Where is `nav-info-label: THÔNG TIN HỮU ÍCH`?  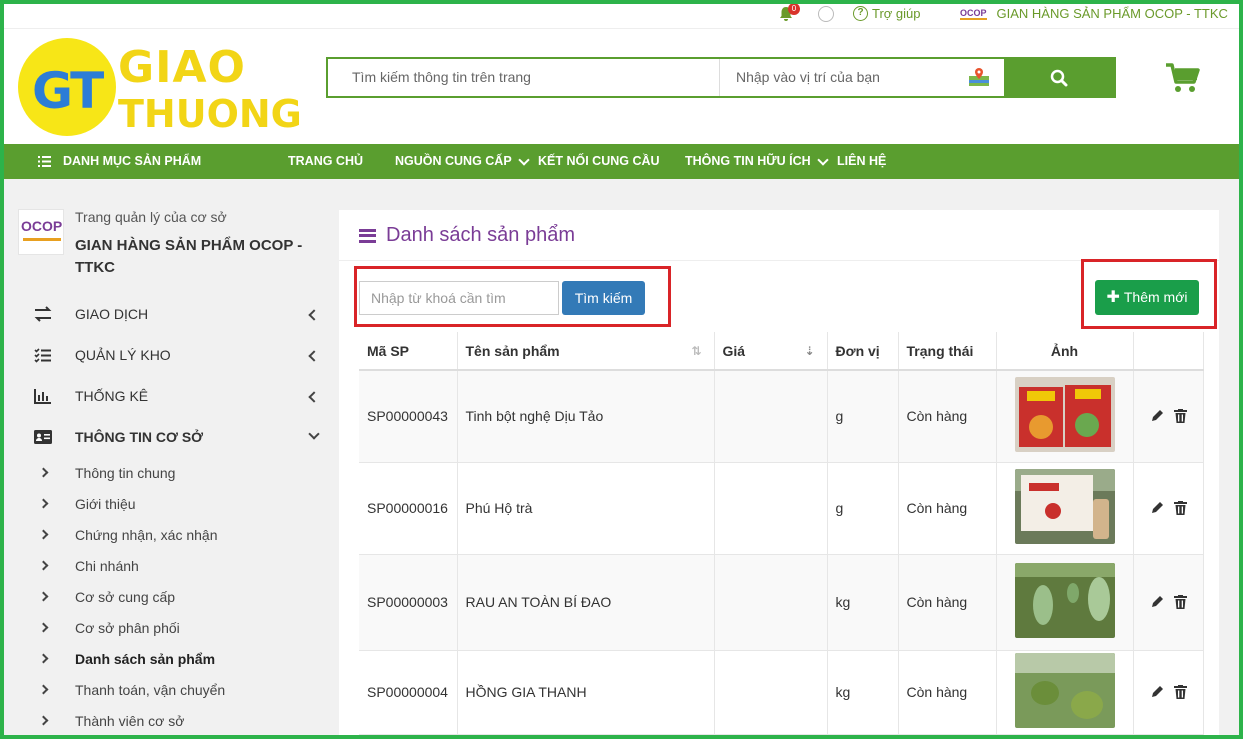
nav-info-label: THÔNG TIN HỮU ÍCH is located at coordinates (748, 161).